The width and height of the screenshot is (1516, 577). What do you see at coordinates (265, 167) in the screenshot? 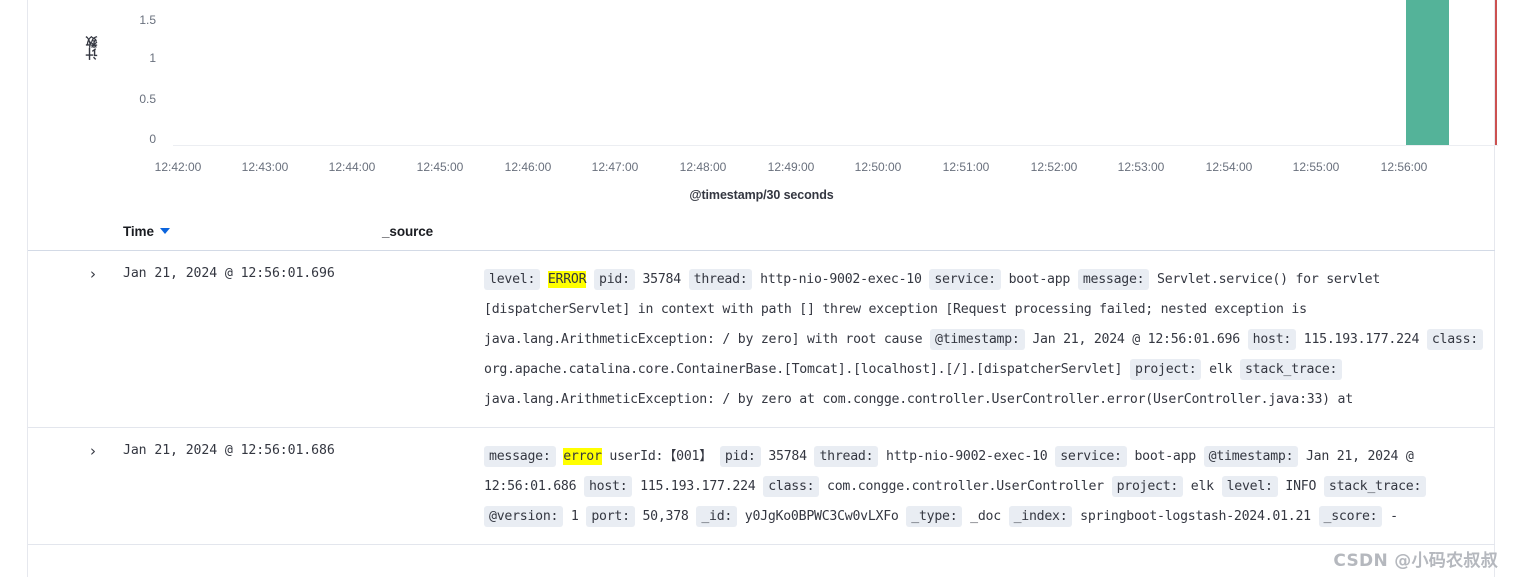
I see `x-tick-12-43: 12:43:00` at bounding box center [265, 167].